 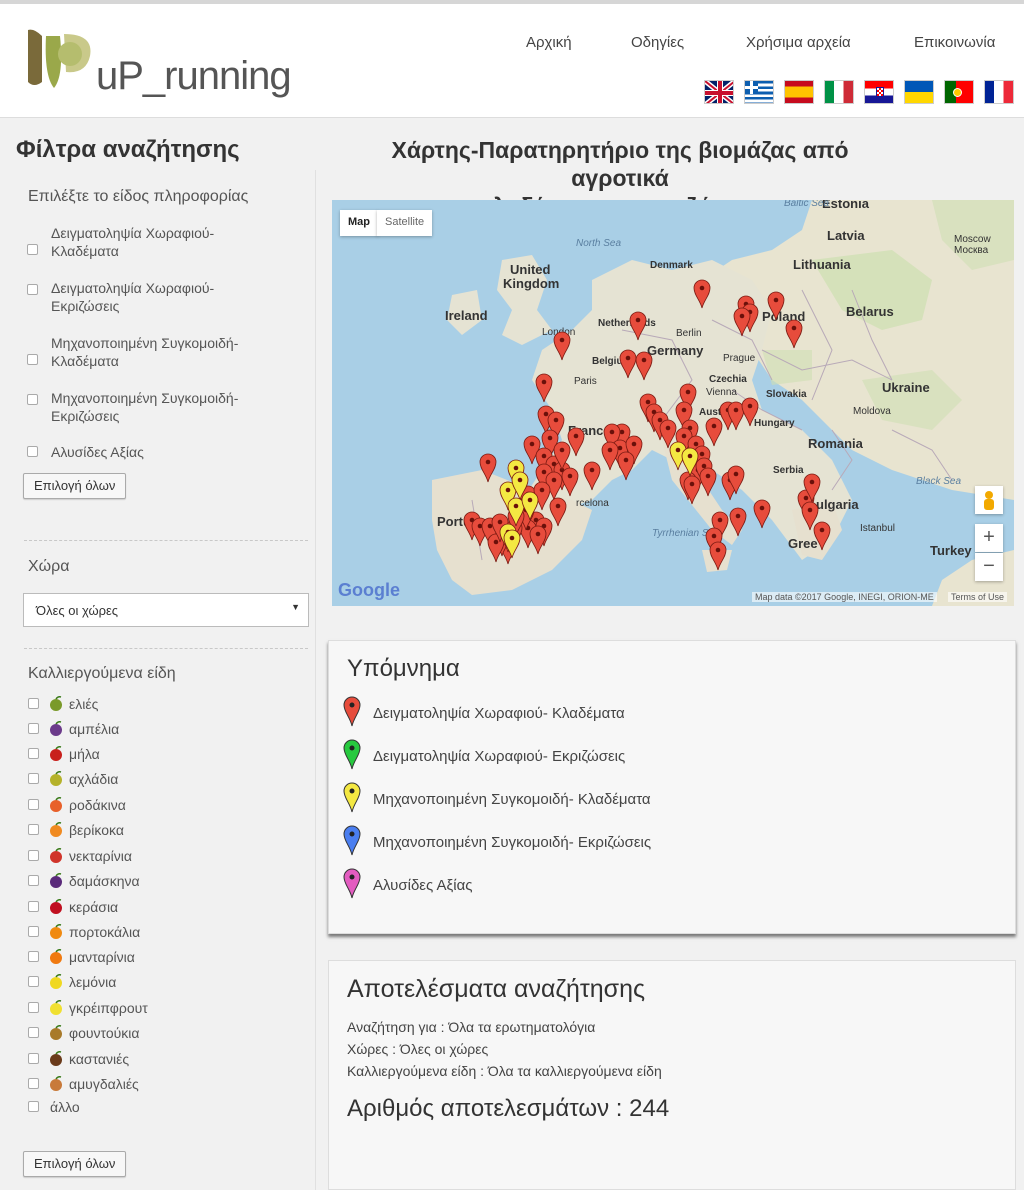 What do you see at coordinates (56, 1084) in the screenshot?
I see `almond-icon` at bounding box center [56, 1084].